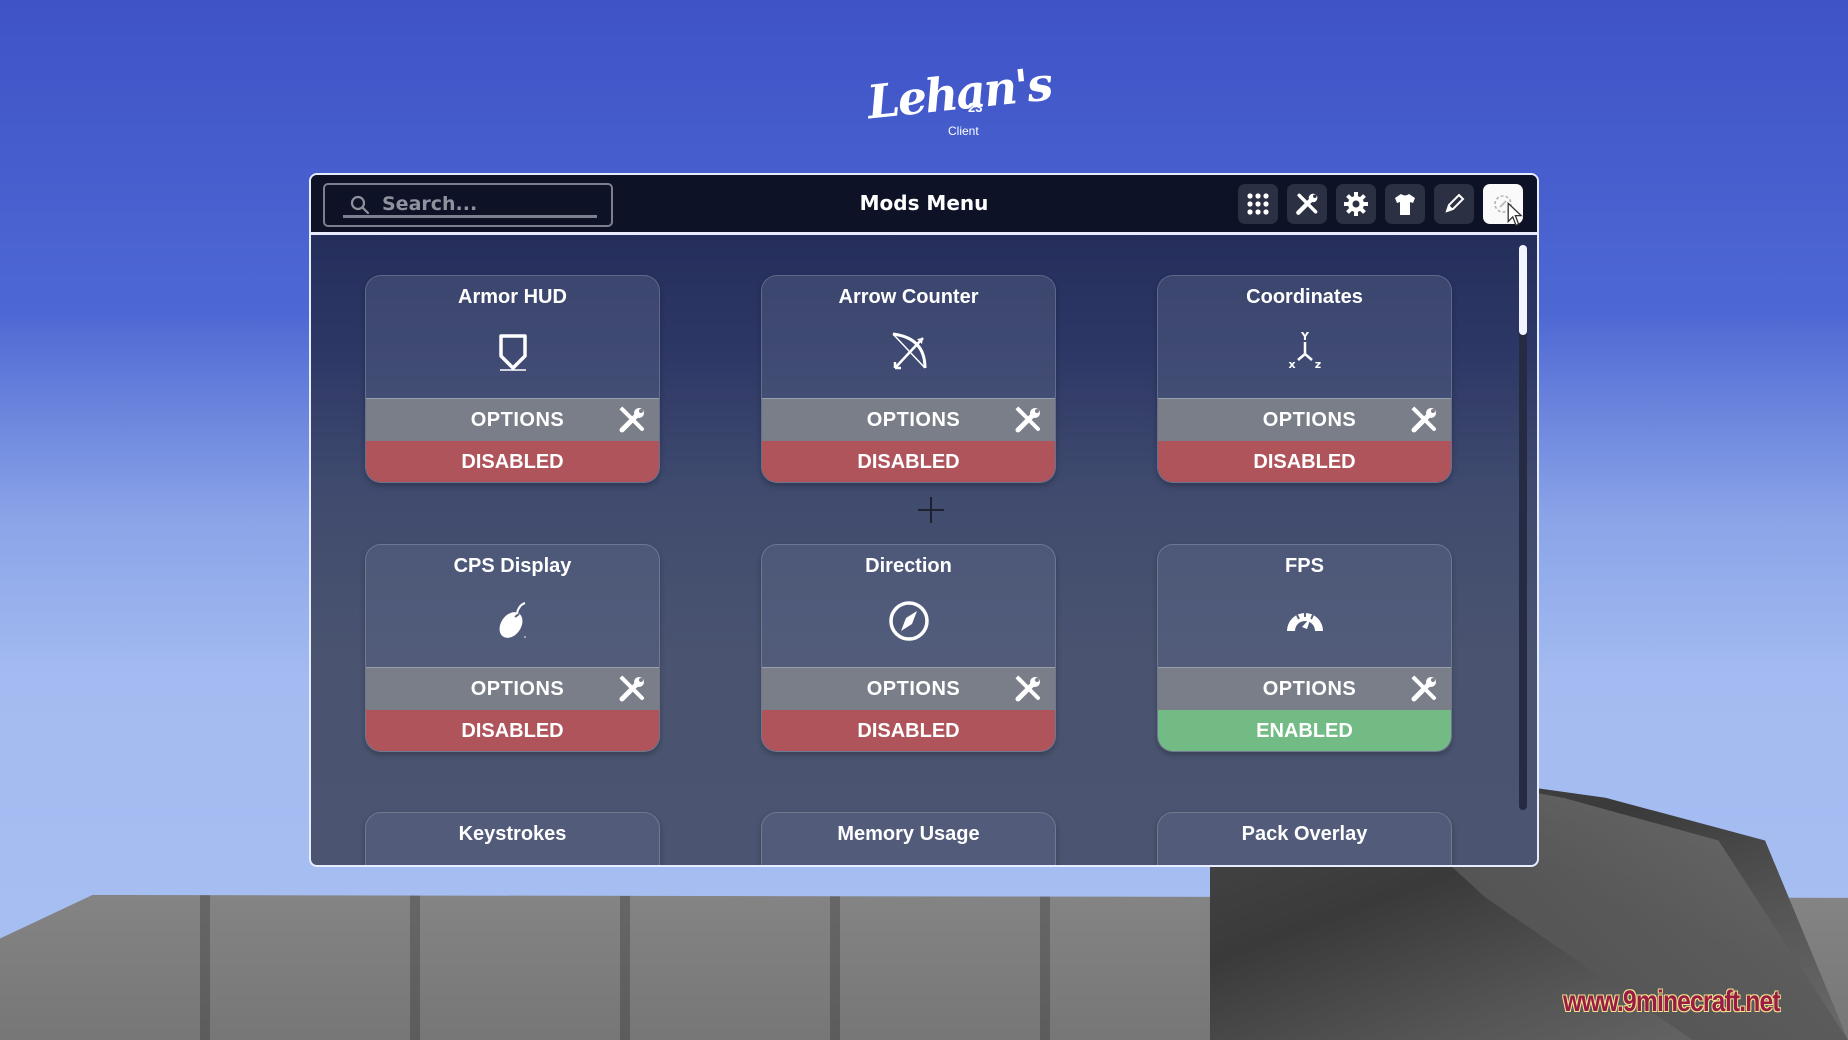  I want to click on grid-icon, so click(1258, 204).